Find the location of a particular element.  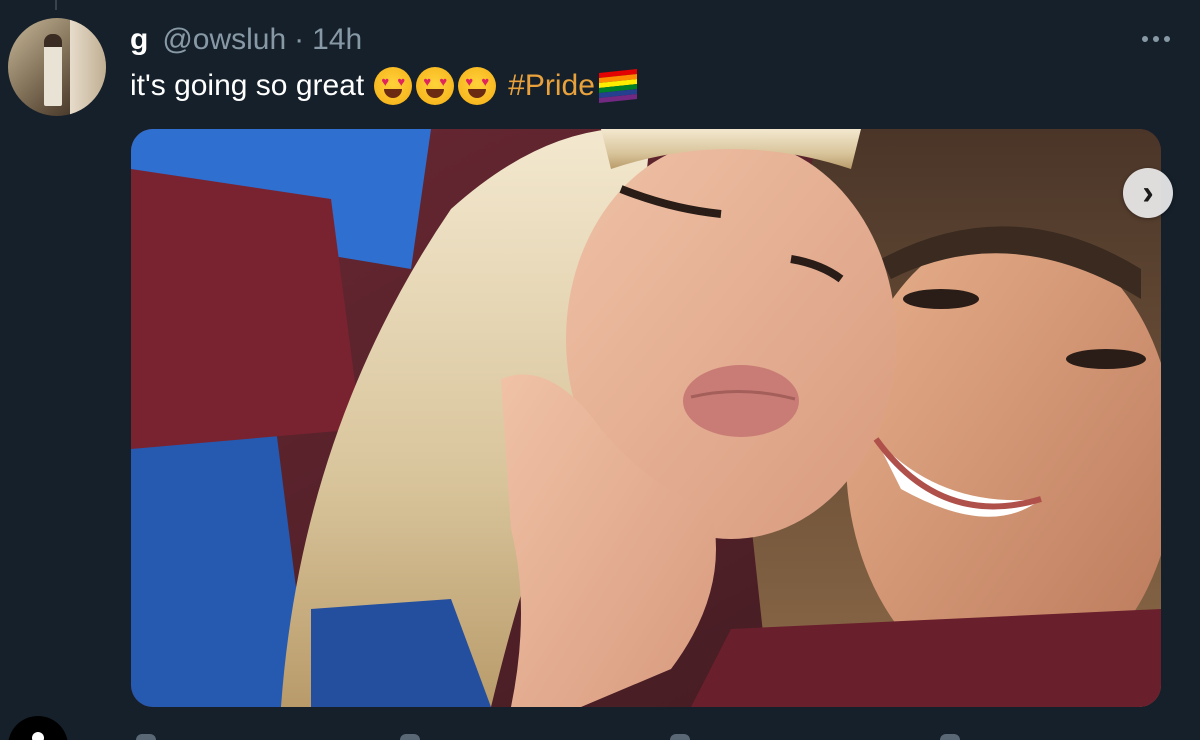

chevron-right-icon: › is located at coordinates (1148, 193).